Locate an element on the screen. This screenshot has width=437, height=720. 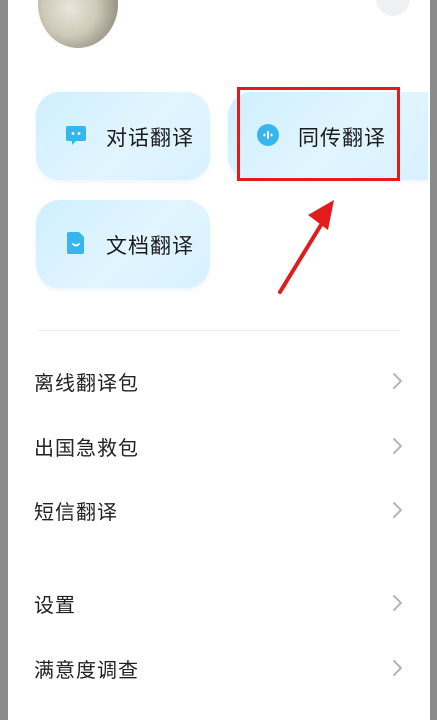
menu-item-label: 离线翻译包 is located at coordinates (86, 383).